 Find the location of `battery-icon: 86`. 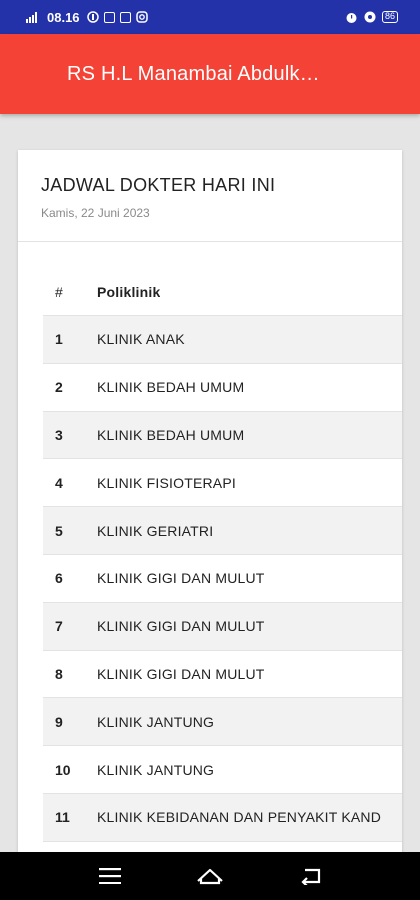

battery-icon: 86 is located at coordinates (389, 17).